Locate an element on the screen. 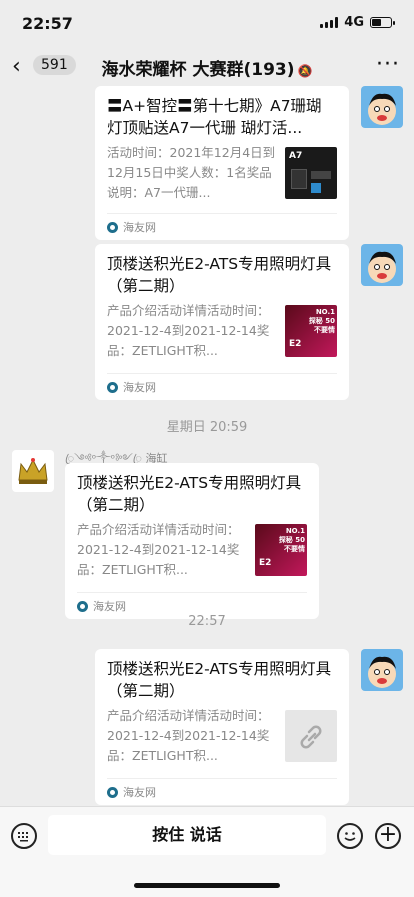  emoji-icon is located at coordinates (350, 836).